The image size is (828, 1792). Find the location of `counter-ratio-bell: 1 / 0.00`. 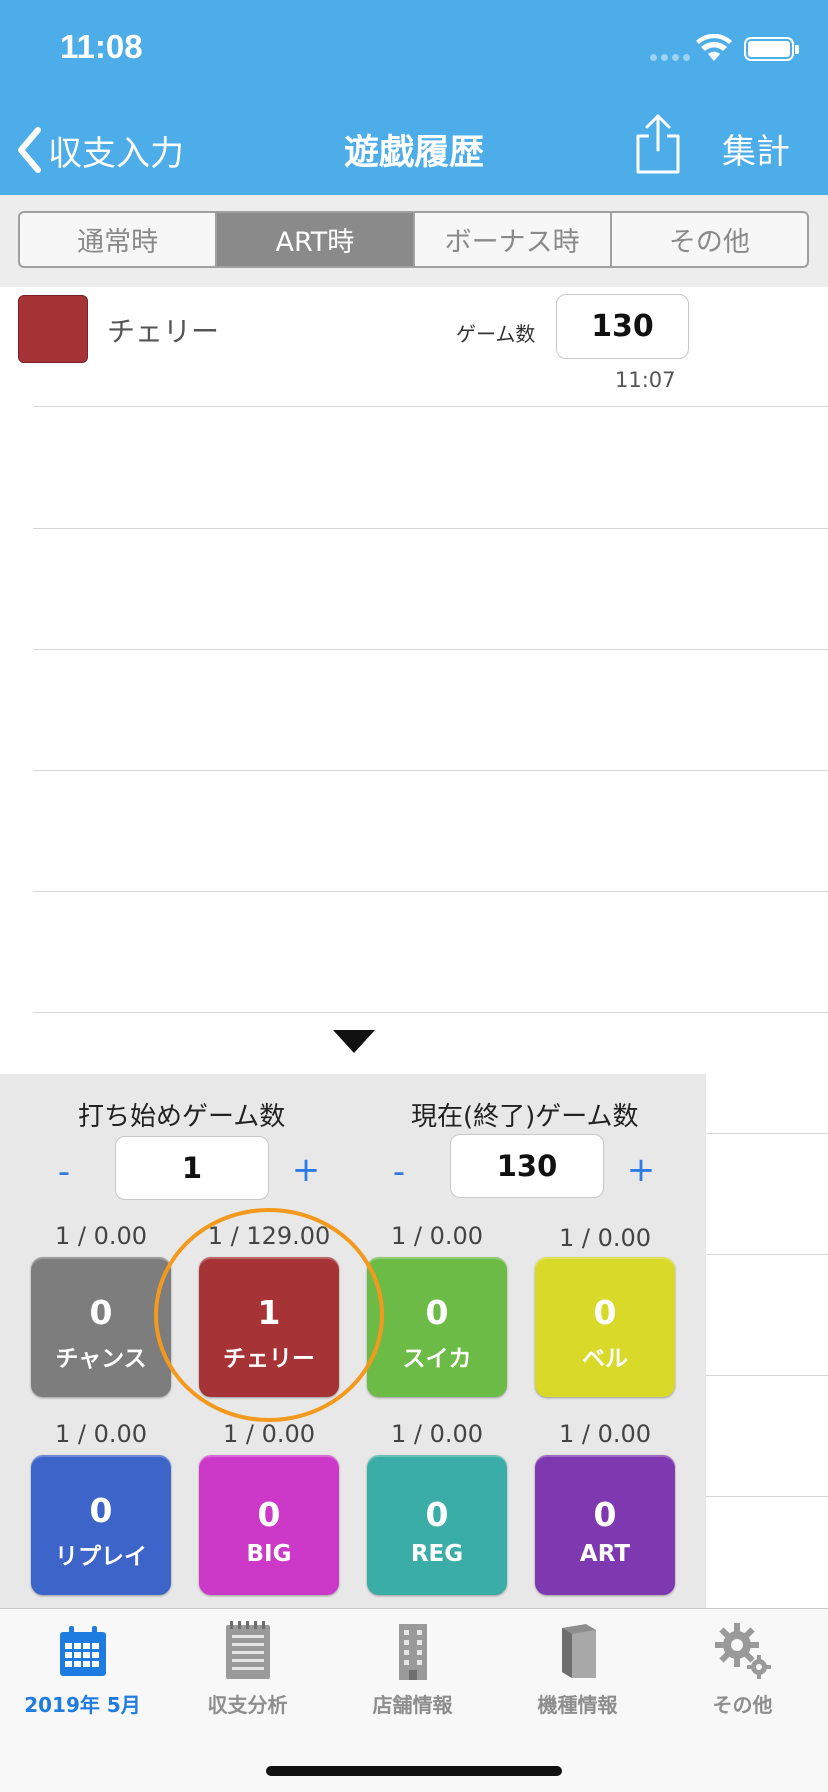

counter-ratio-bell: 1 / 0.00 is located at coordinates (605, 1238).